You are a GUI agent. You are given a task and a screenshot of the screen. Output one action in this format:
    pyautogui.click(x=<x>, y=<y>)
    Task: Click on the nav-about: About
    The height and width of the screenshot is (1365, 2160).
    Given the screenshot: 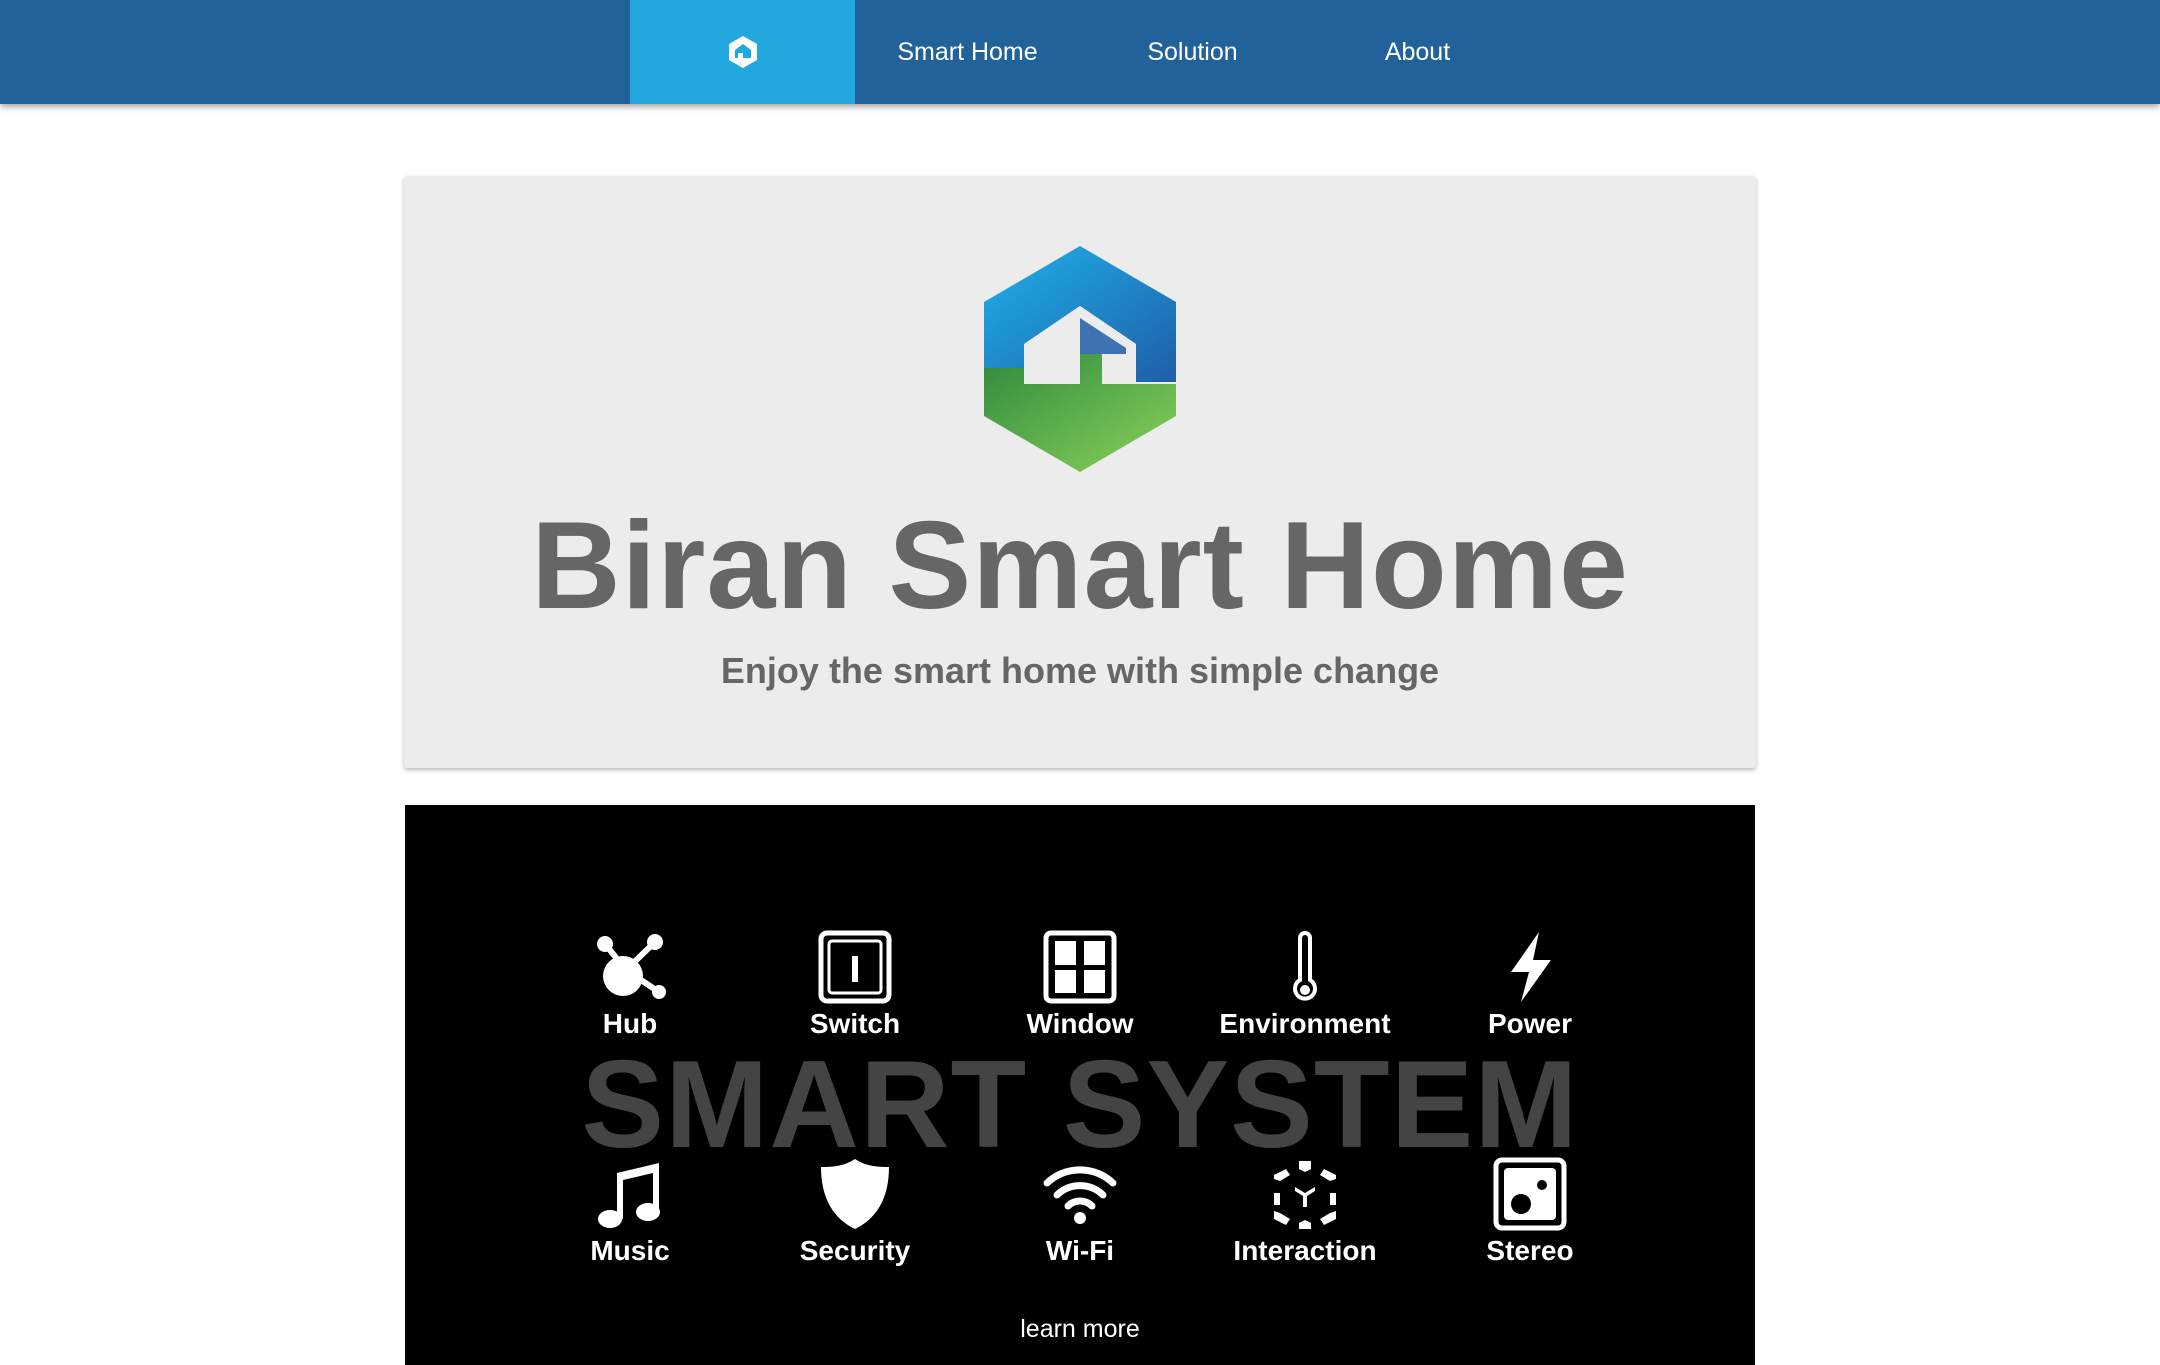 What is the action you would take?
    pyautogui.click(x=1417, y=52)
    